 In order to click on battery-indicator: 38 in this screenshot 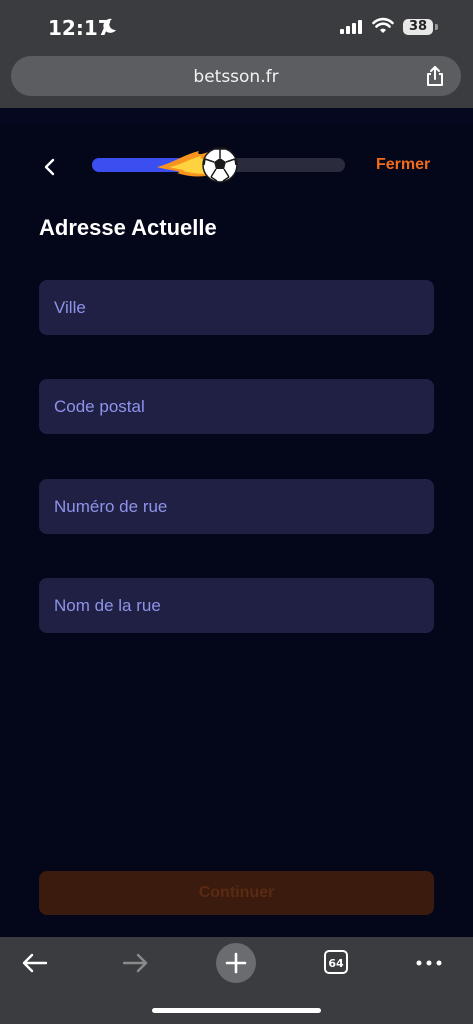, I will do `click(418, 27)`.